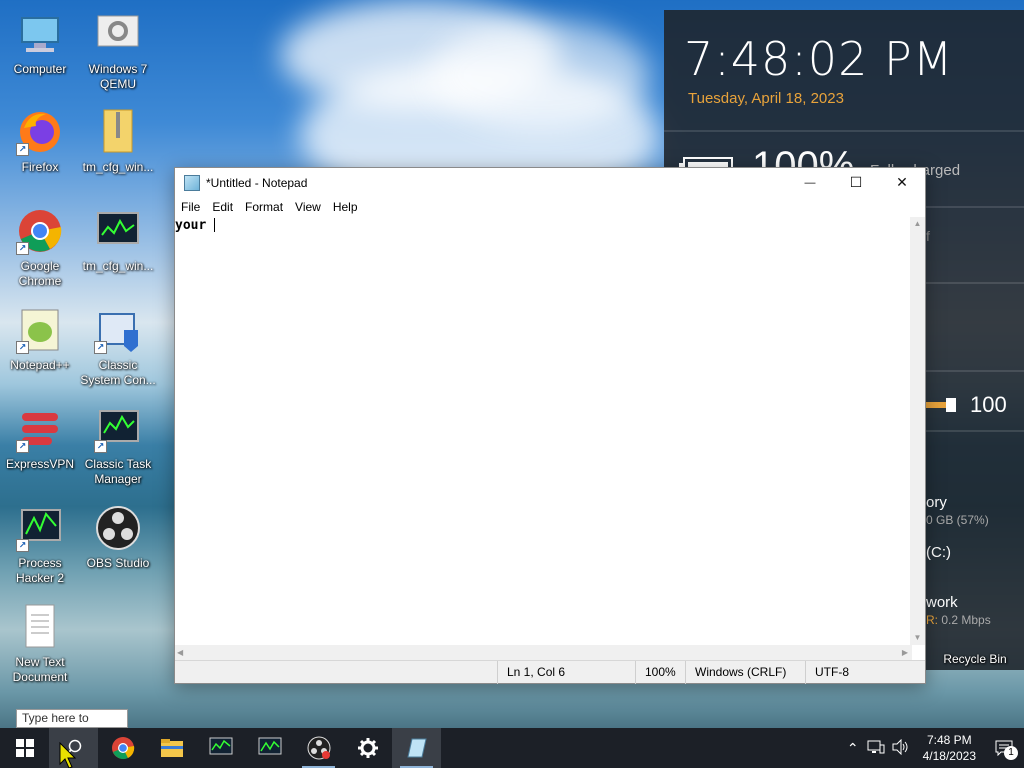 The width and height of the screenshot is (1024, 768). Describe the element at coordinates (73, 748) in the screenshot. I see `search-button` at that location.